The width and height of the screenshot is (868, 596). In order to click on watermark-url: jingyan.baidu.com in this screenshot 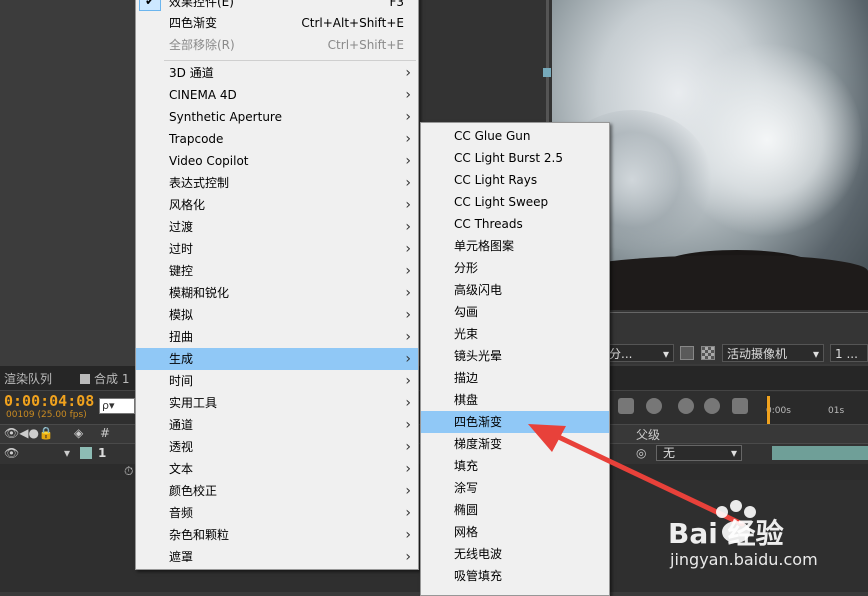, I will do `click(744, 559)`.